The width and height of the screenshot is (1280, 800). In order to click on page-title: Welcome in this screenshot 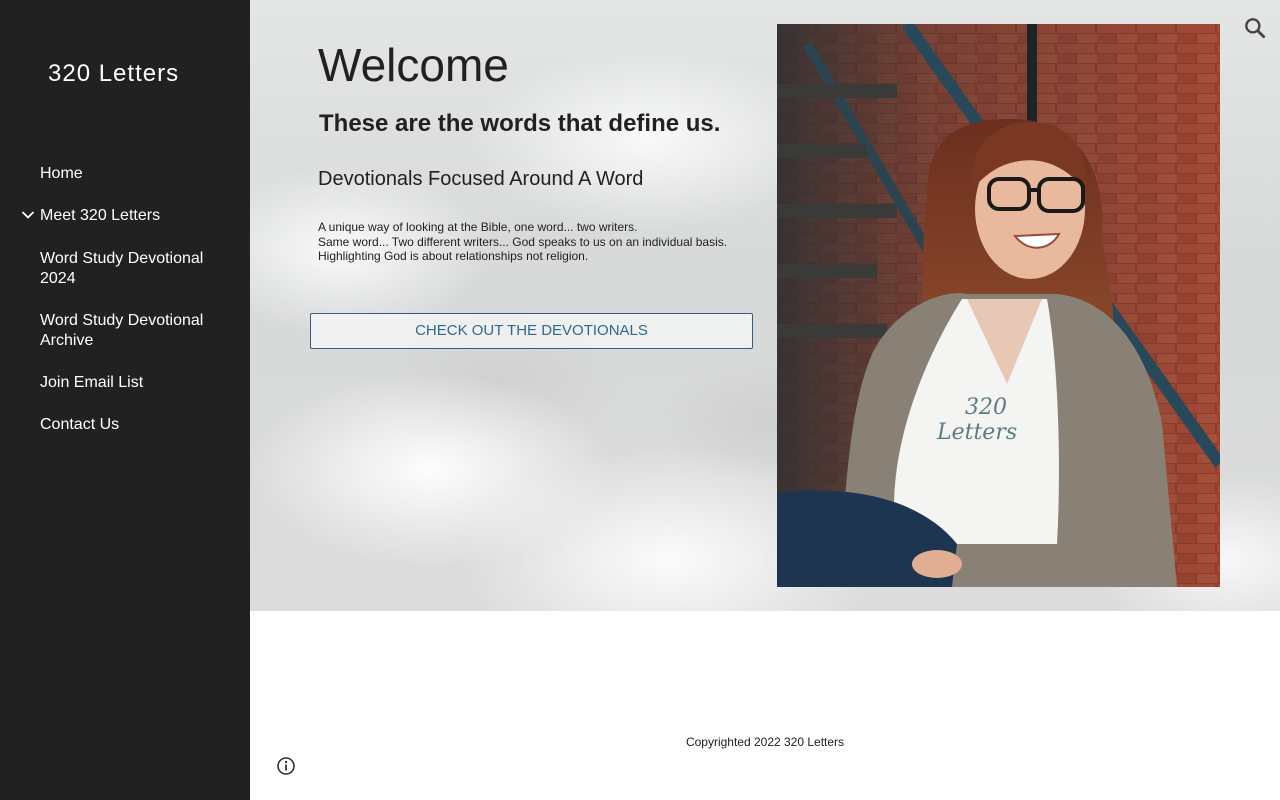, I will do `click(413, 65)`.